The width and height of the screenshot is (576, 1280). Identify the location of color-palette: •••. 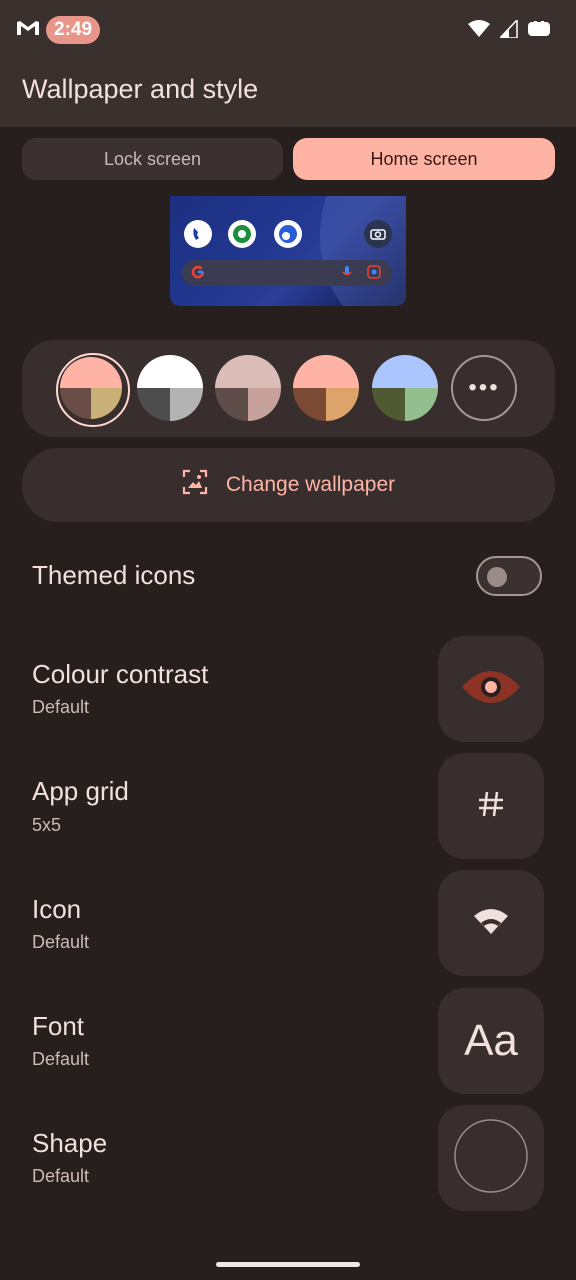
(288, 388).